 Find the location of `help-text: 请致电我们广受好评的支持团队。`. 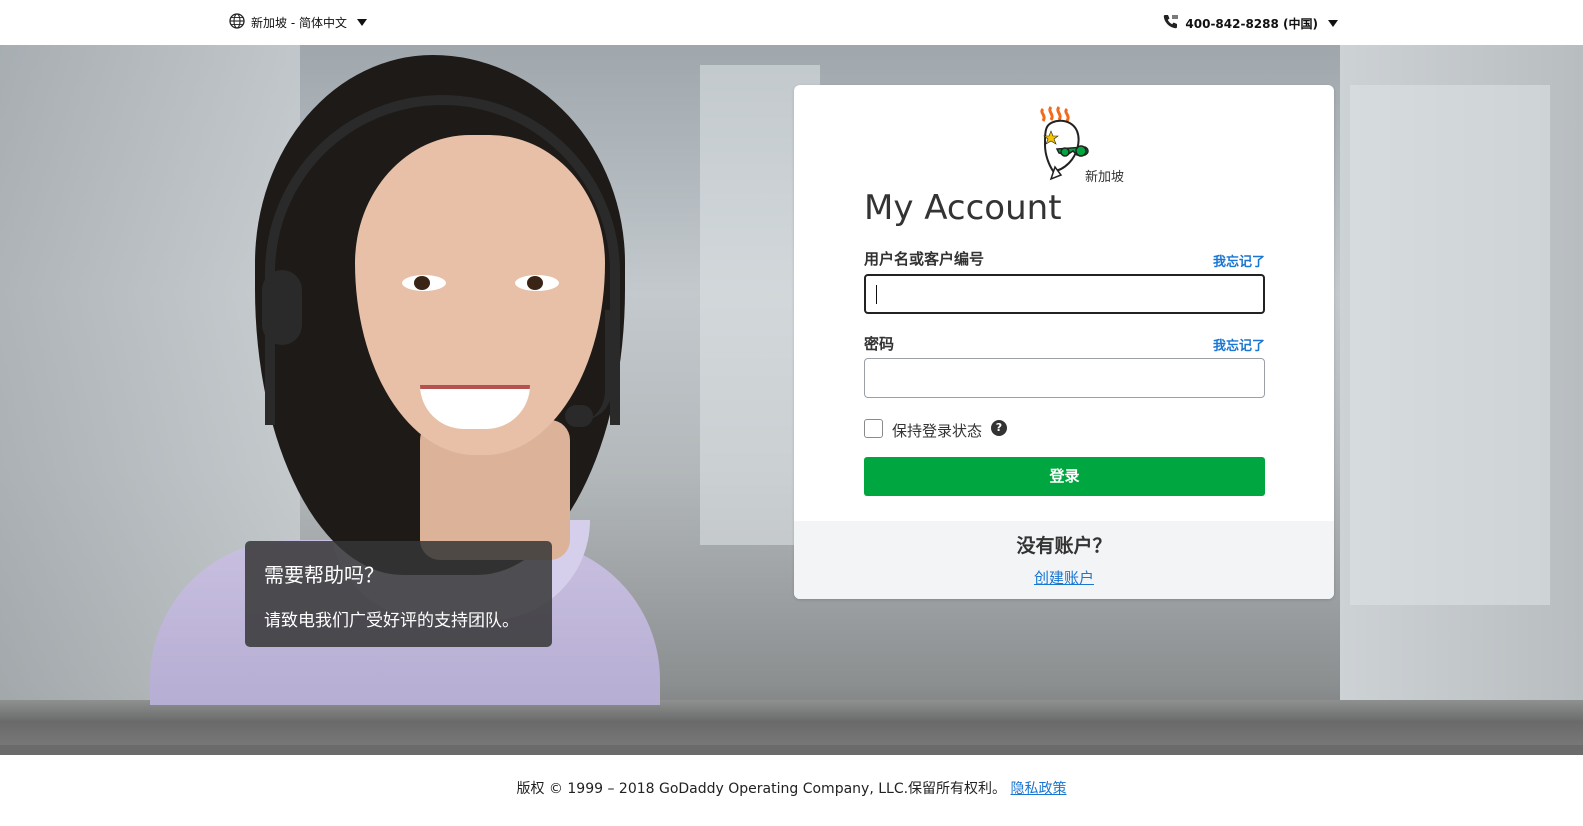

help-text: 请致电我们广受好评的支持团队。 is located at coordinates (391, 621).